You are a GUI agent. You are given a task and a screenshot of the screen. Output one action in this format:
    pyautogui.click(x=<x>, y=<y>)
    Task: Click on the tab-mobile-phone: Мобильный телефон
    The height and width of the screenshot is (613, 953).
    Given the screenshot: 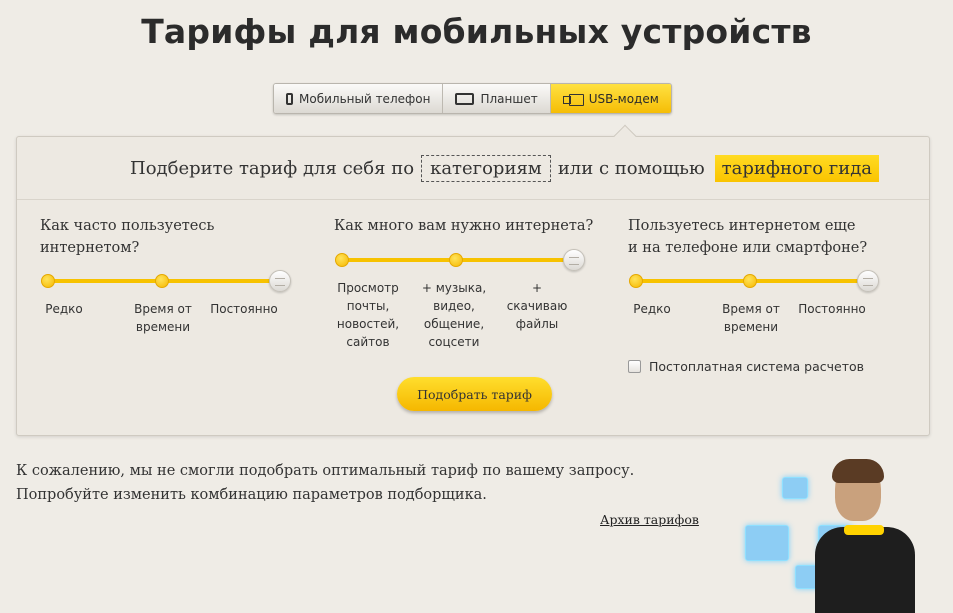 What is the action you would take?
    pyautogui.click(x=359, y=98)
    